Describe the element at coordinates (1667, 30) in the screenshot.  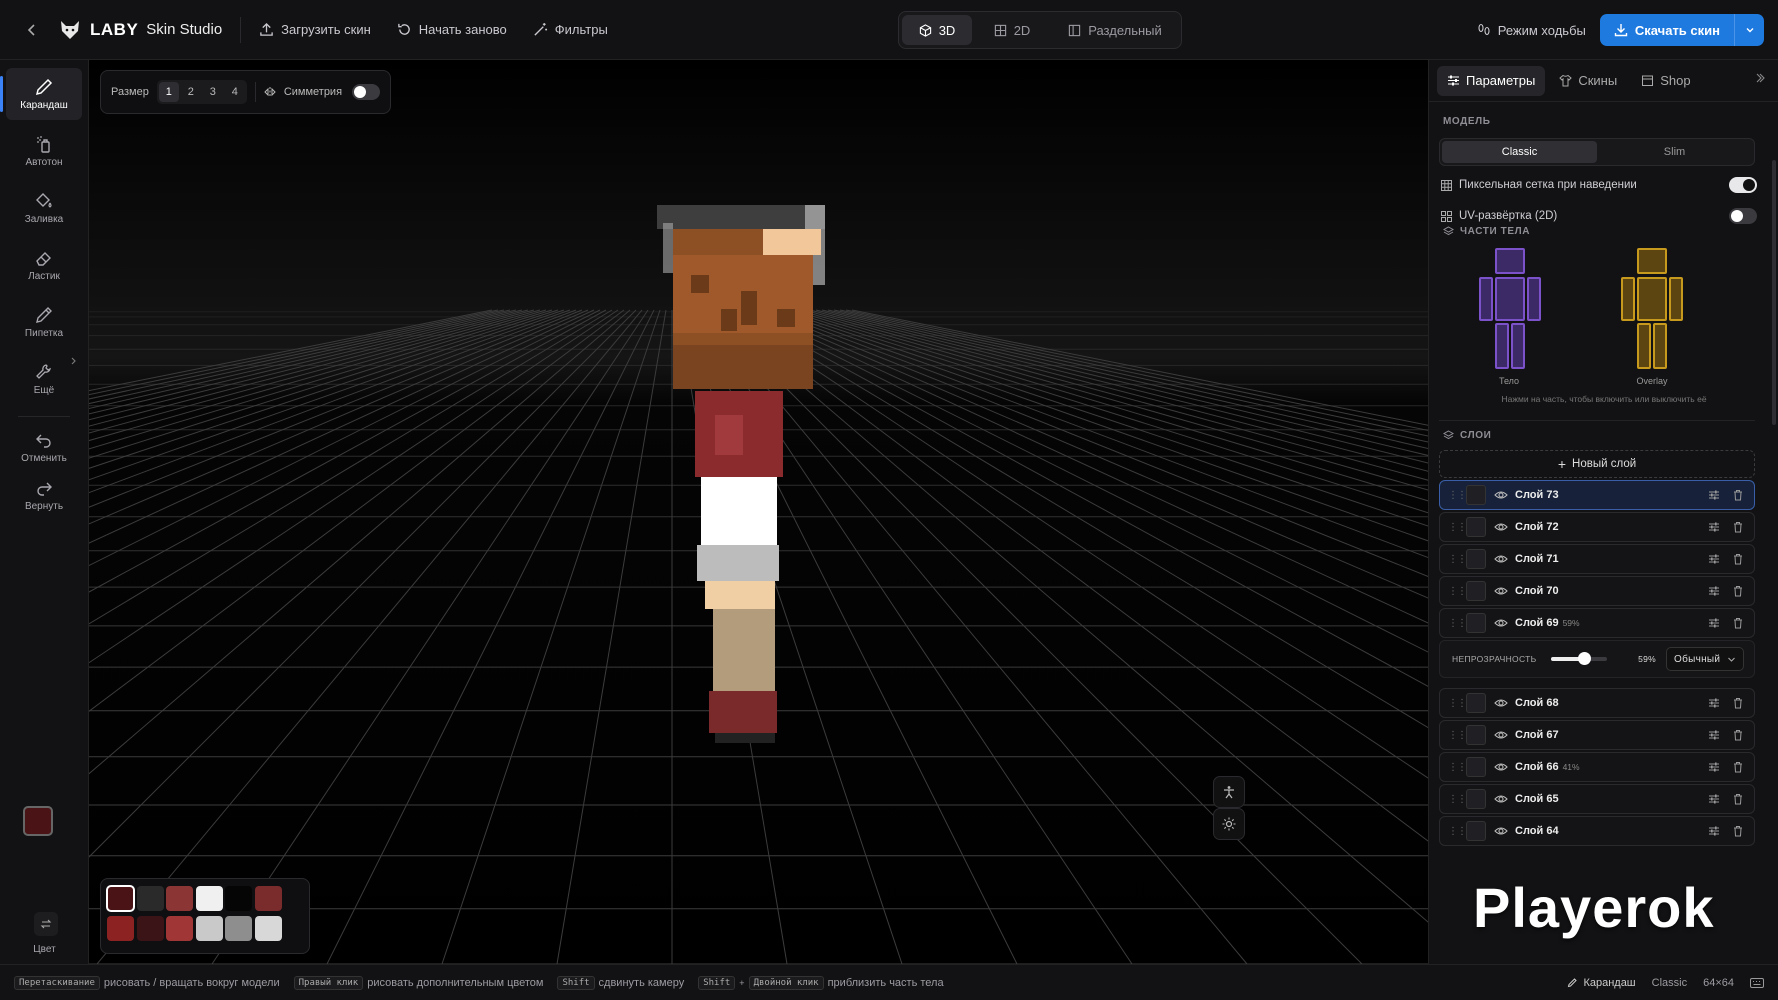
I see `download-skin-main: Скачать скин` at that location.